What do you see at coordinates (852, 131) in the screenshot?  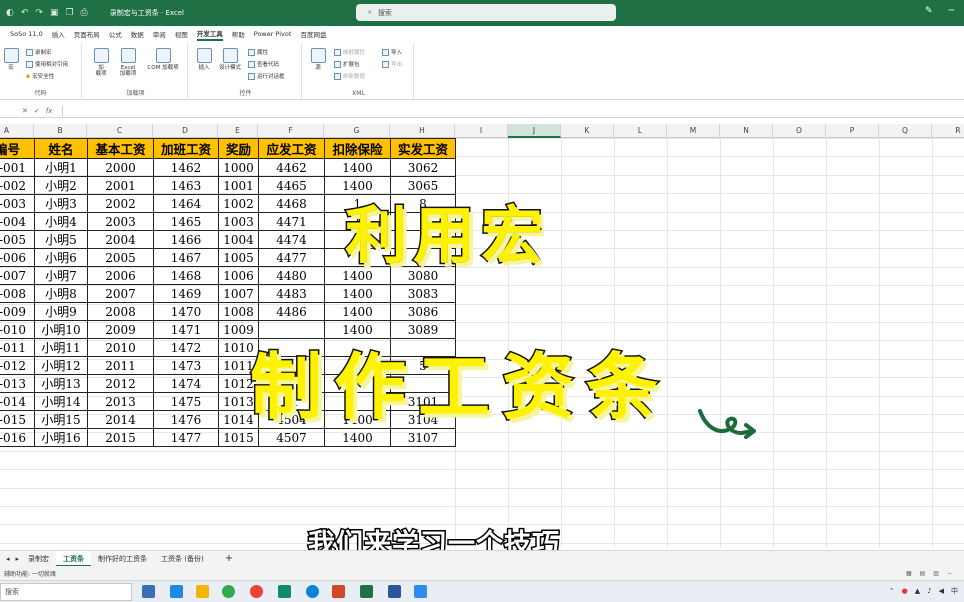 I see `column-header-p: P` at bounding box center [852, 131].